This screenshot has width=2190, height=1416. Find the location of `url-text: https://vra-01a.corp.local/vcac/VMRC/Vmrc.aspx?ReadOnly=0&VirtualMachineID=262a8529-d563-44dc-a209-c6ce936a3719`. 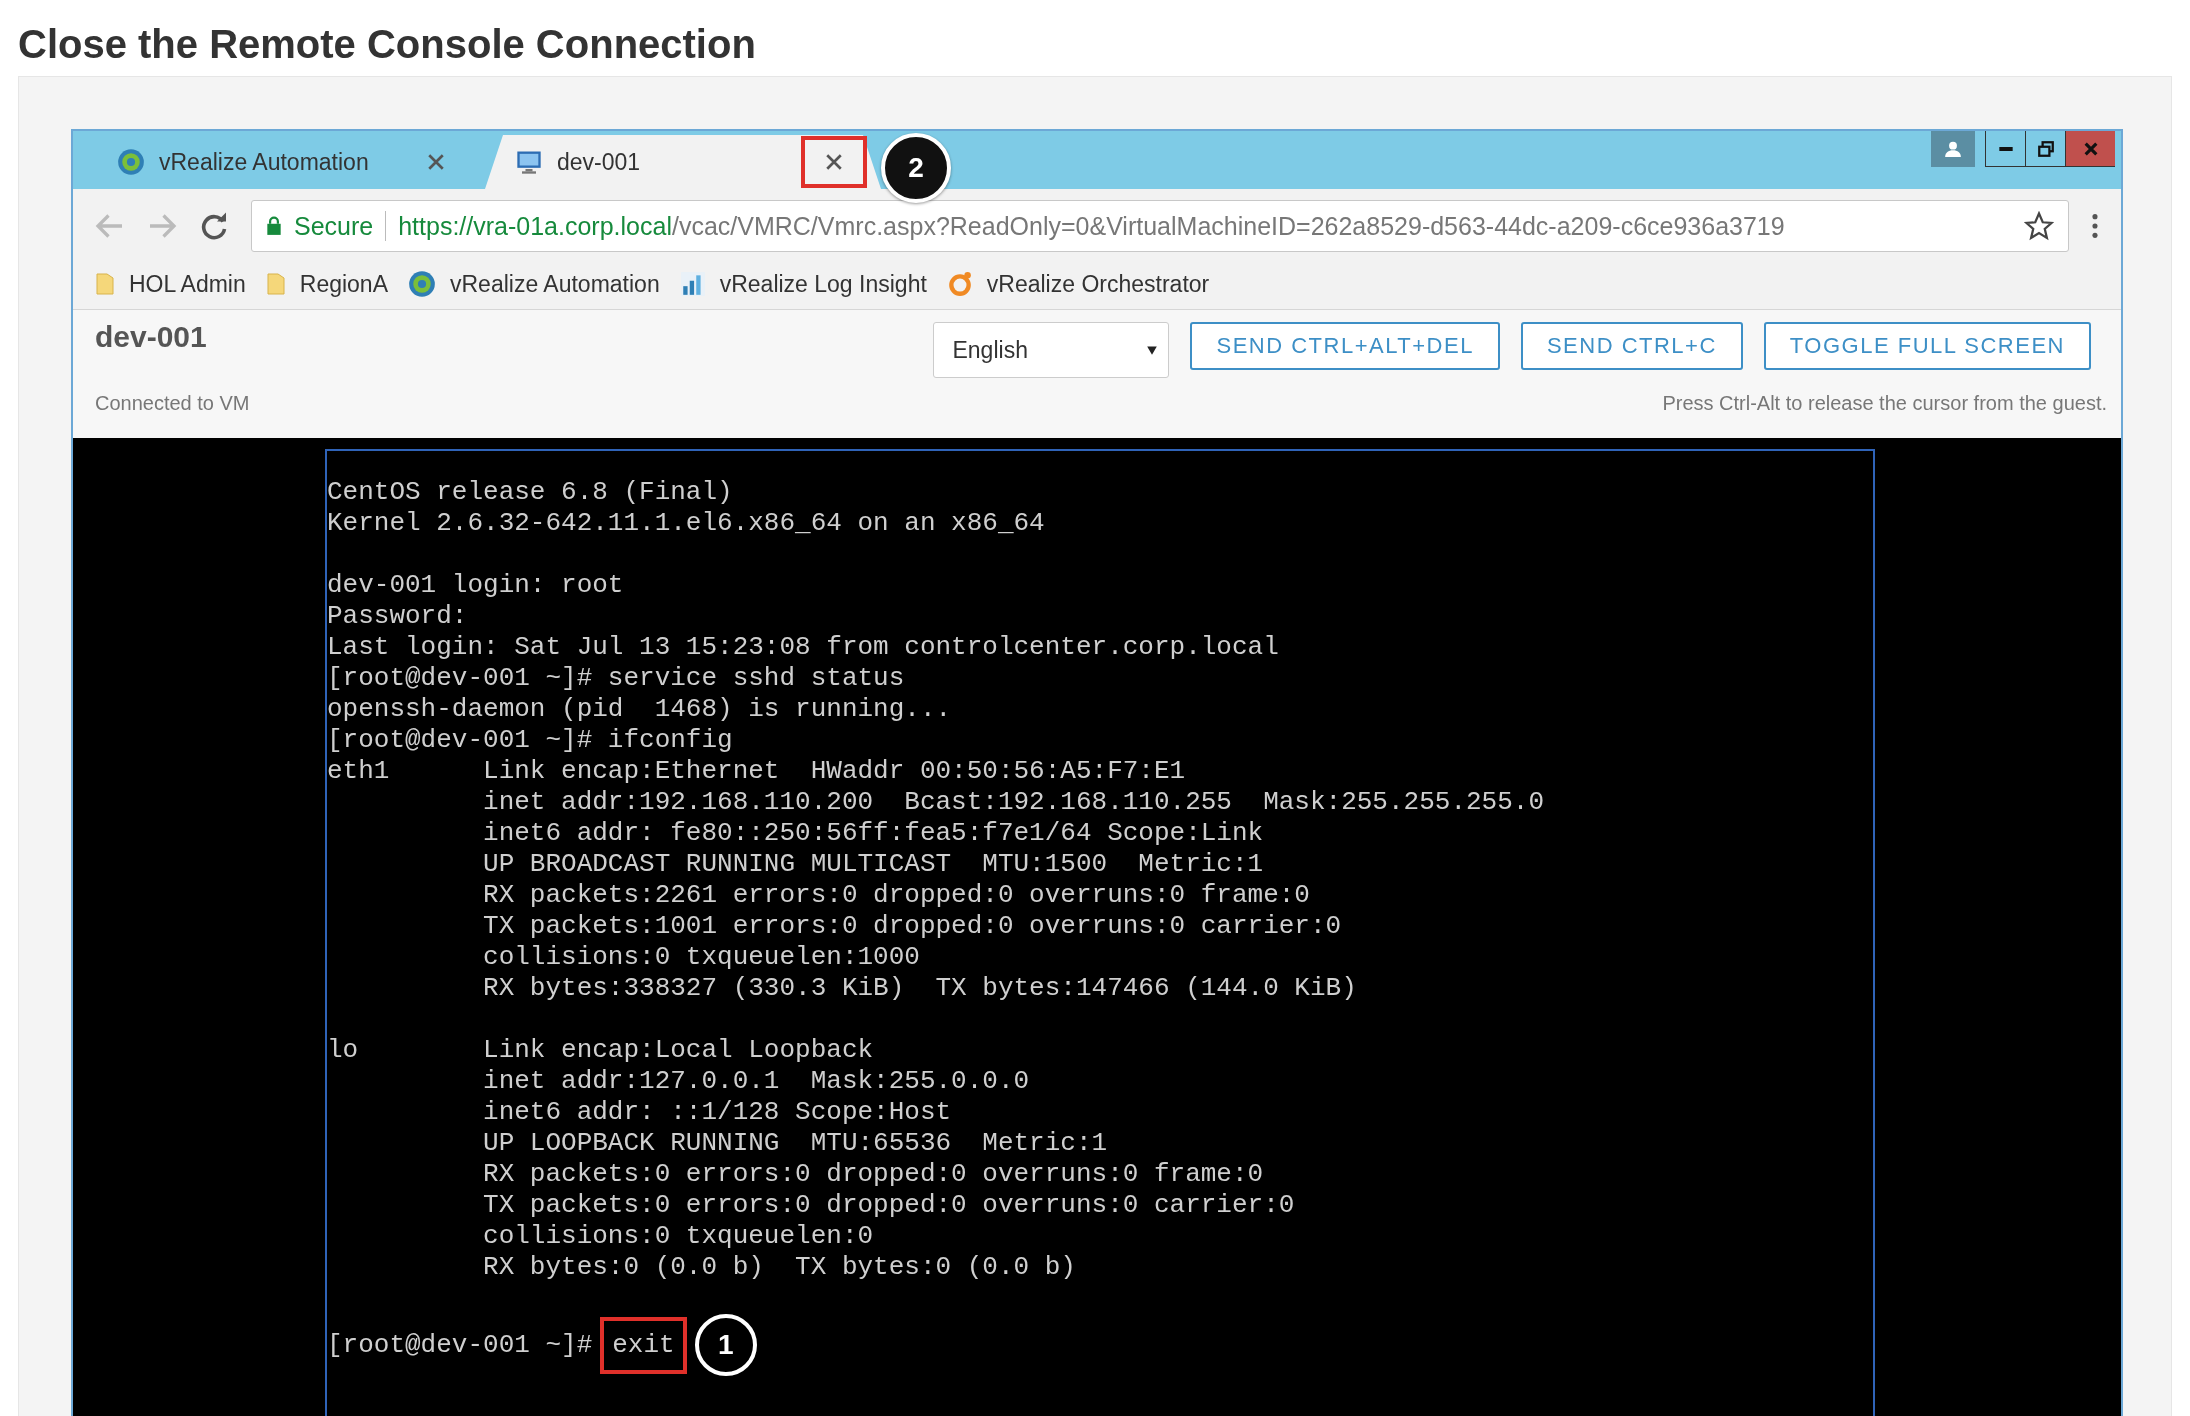

url-text: https://vra-01a.corp.local/vcac/VMRC/Vmrc.aspx?ReadOnly=0&VirtualMachineID=262a8529-d563-44dc-a209-c6ce936a3719 is located at coordinates (1092, 226).